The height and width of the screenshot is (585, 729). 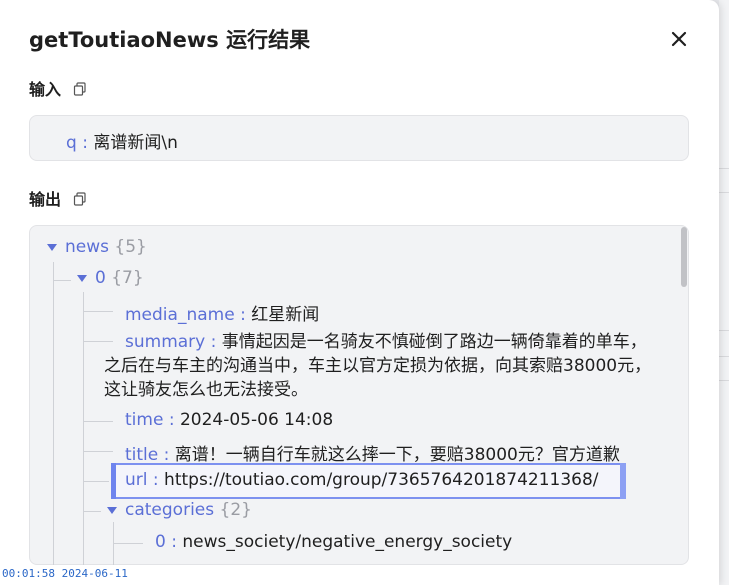 What do you see at coordinates (378, 366) in the screenshot?
I see `field-value-line: 之后在与车主的沟通当中，车主以官方定损为依据，向其索赔38000元，` at bounding box center [378, 366].